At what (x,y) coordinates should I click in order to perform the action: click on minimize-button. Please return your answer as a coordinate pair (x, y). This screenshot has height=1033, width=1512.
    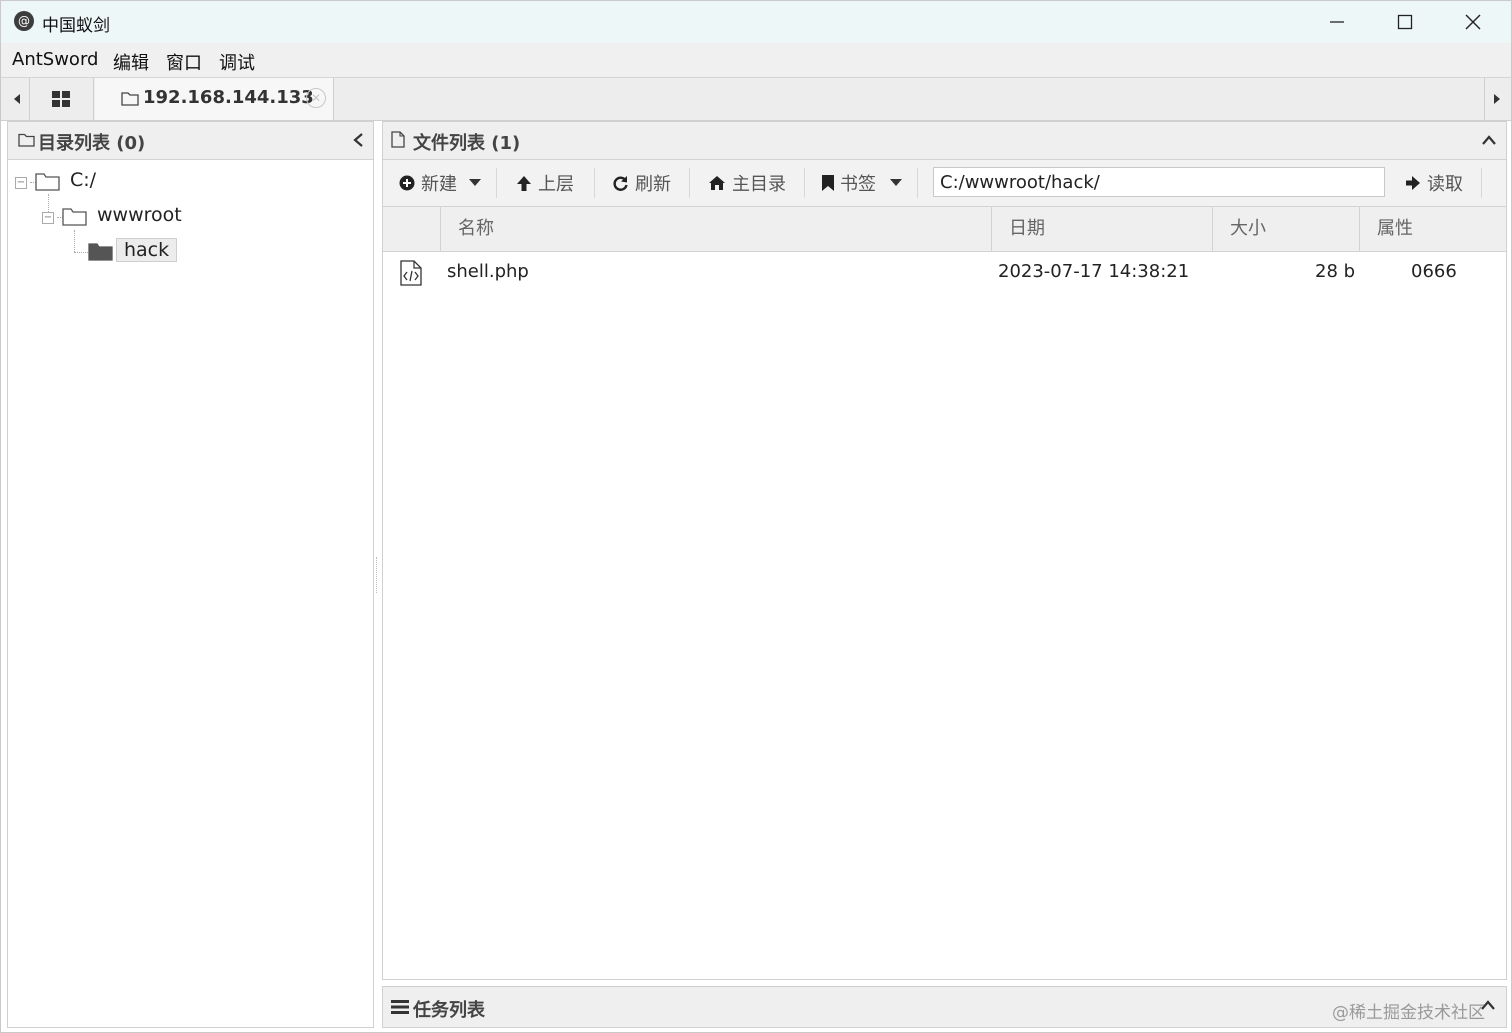
    Looking at the image, I should click on (1337, 22).